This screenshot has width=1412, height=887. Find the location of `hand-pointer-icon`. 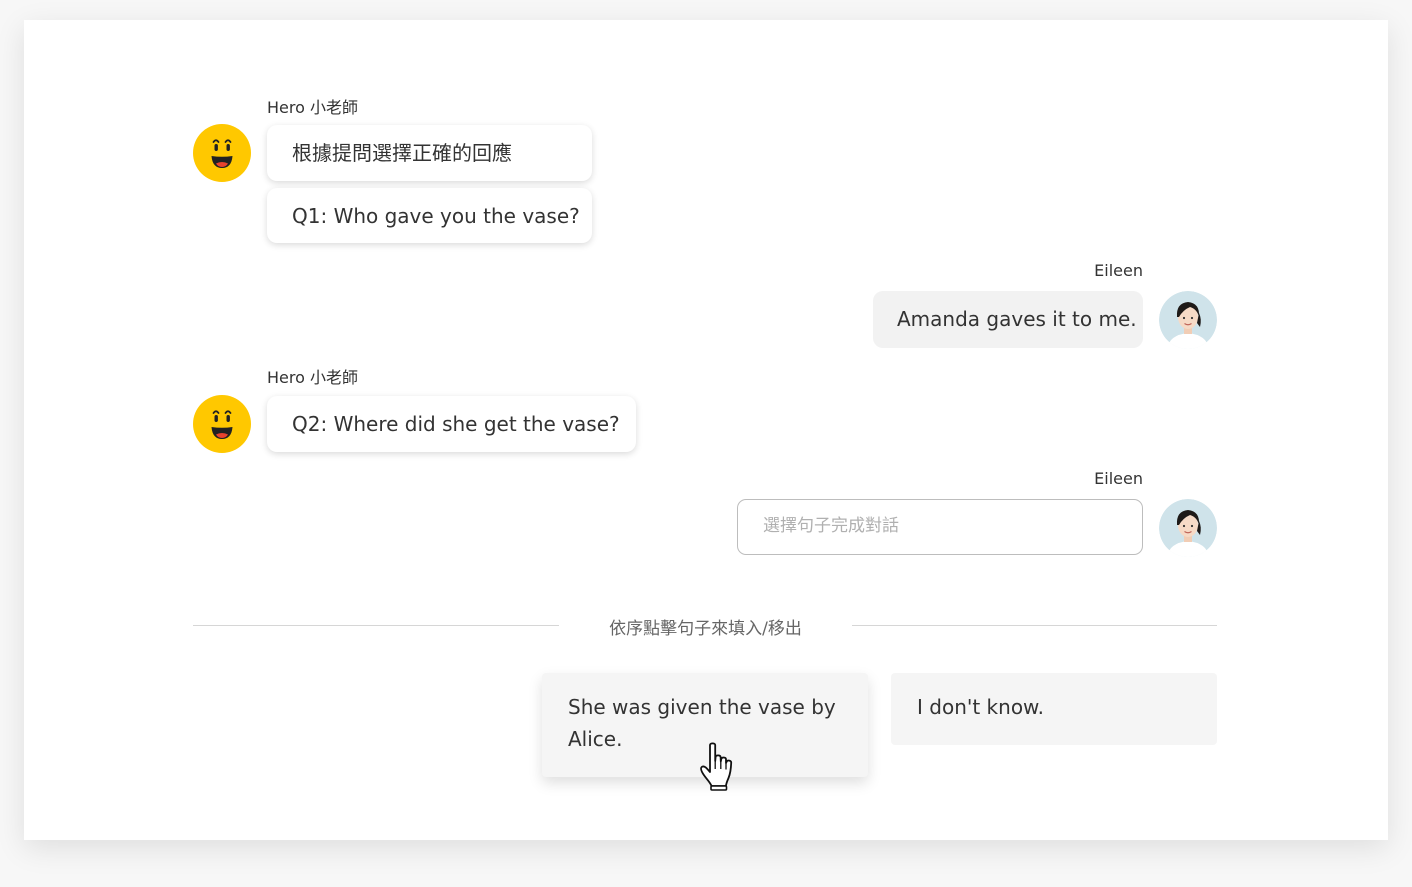

hand-pointer-icon is located at coordinates (718, 766).